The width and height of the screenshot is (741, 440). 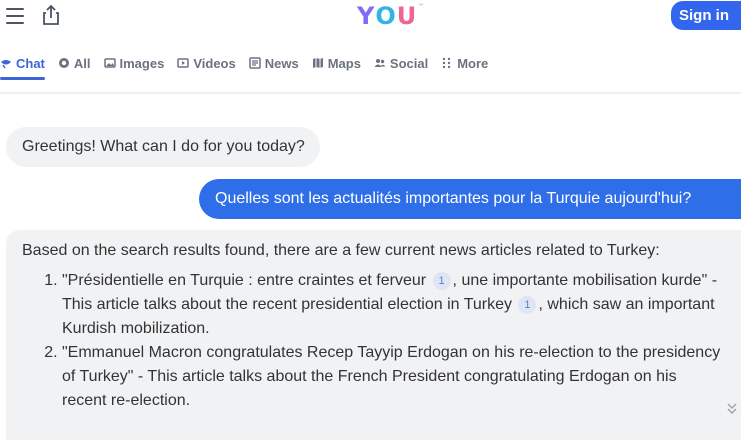 I want to click on tab-social: Social, so click(x=401, y=63).